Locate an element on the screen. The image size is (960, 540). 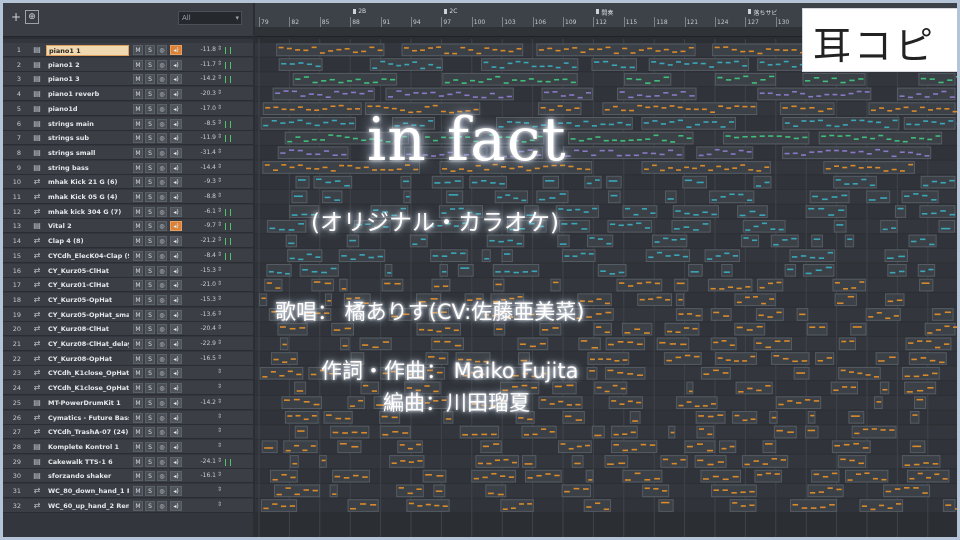
track-name: Cakewalk TTS-1 6 is located at coordinates (87, 462).